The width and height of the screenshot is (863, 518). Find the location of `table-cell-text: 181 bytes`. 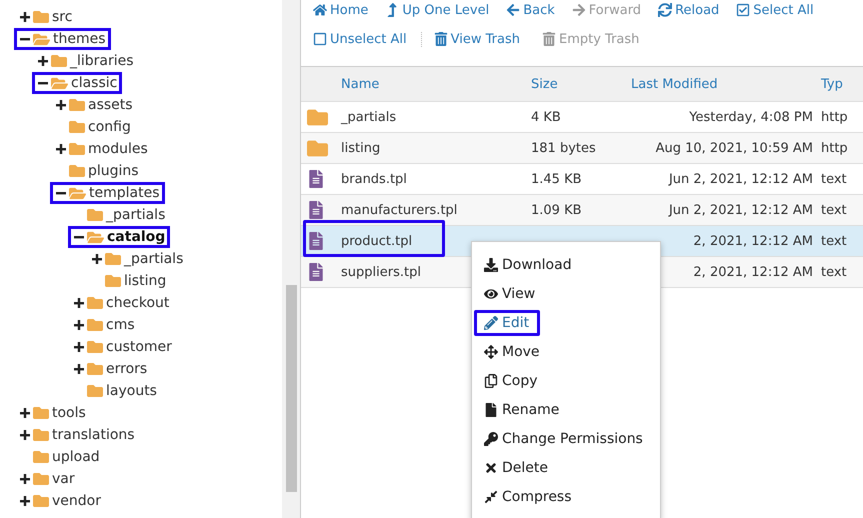

table-cell-text: 181 bytes is located at coordinates (564, 148).